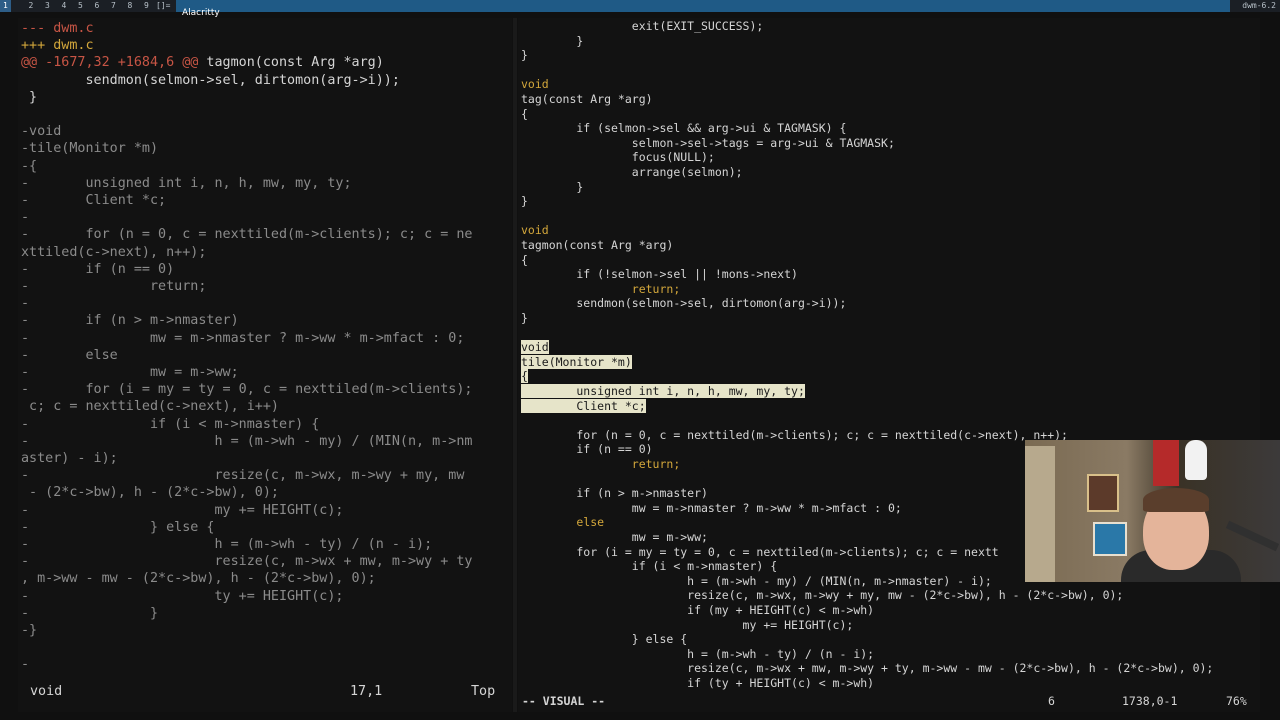 The width and height of the screenshot is (1280, 720). What do you see at coordinates (163, 6) in the screenshot?
I see `layout-indicator: []=` at bounding box center [163, 6].